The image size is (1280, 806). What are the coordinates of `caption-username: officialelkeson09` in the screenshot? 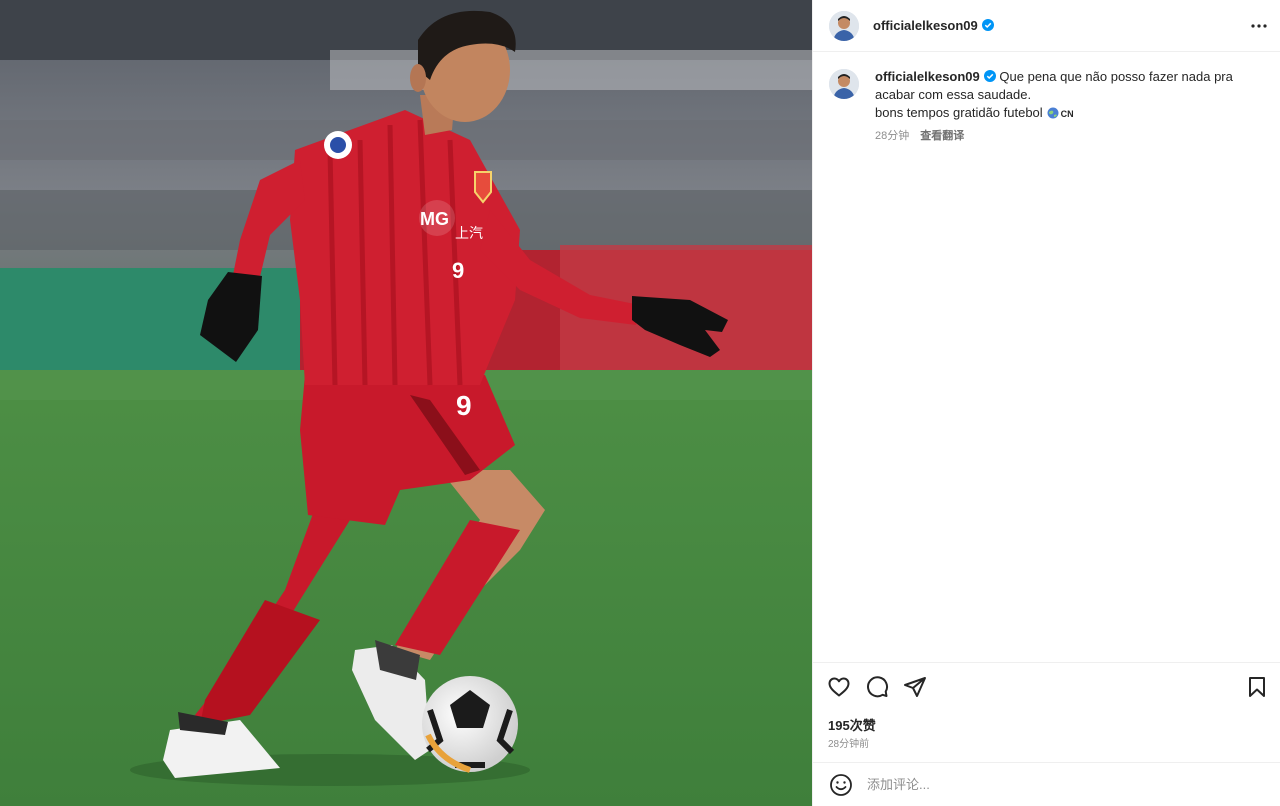 It's located at (927, 76).